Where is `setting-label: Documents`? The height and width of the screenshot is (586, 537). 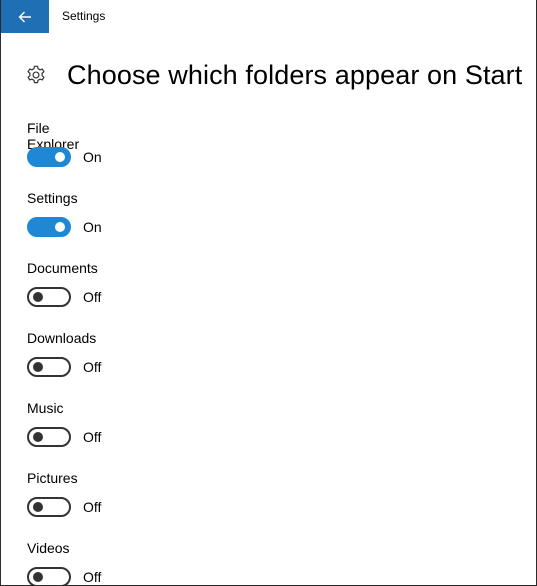
setting-label: Documents is located at coordinates (62, 268).